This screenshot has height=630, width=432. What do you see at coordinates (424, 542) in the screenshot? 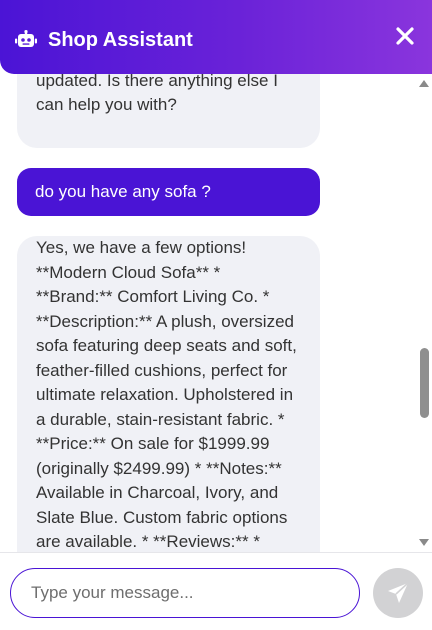
I see `scroll-down-arrow-icon` at bounding box center [424, 542].